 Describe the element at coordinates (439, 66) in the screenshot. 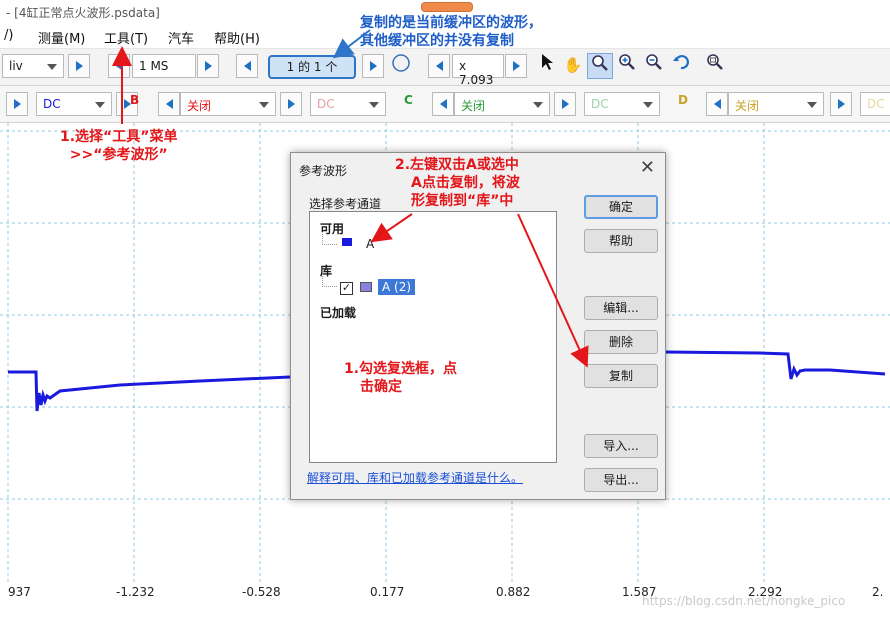

I see `zoom-prev-button` at that location.